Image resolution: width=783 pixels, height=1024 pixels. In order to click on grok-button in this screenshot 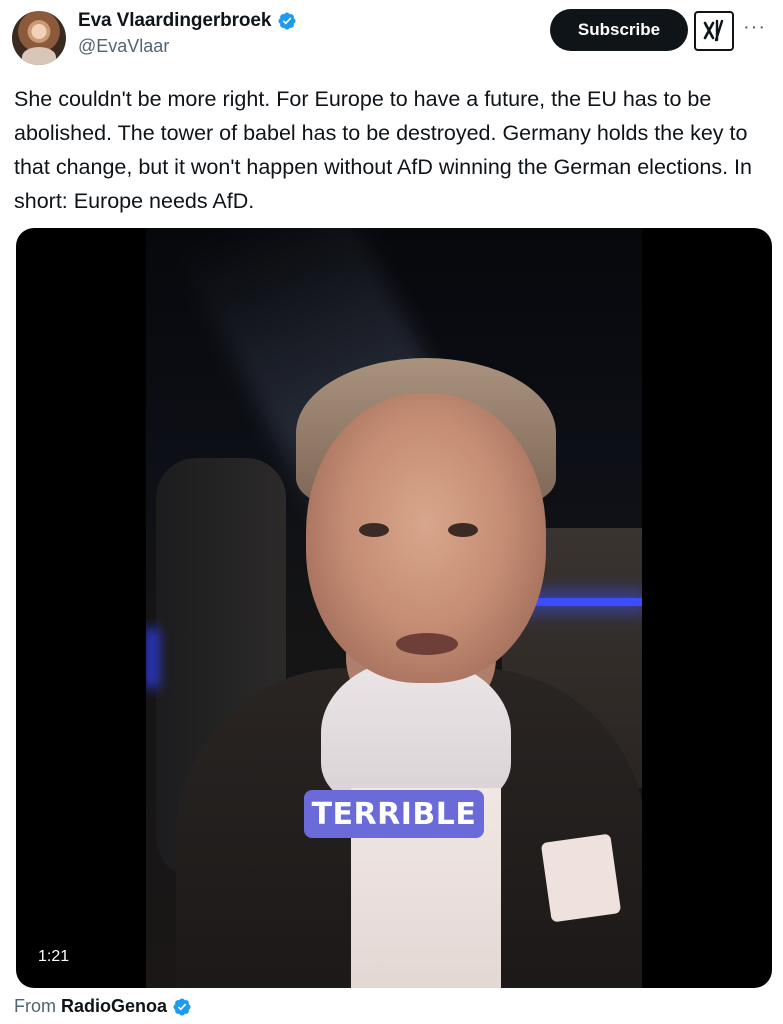, I will do `click(714, 31)`.